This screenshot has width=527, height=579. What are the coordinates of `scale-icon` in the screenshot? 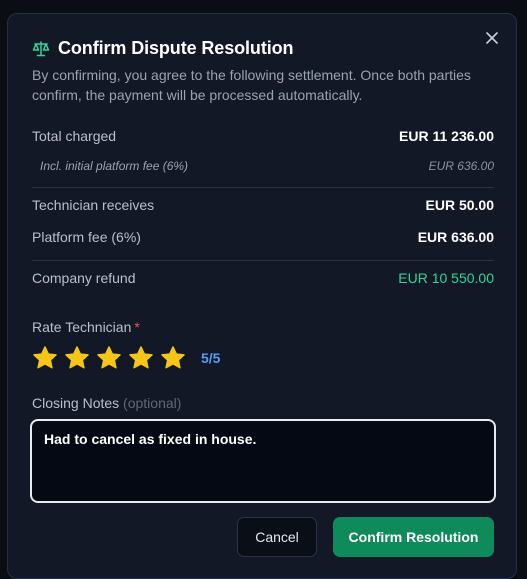 It's located at (41, 48).